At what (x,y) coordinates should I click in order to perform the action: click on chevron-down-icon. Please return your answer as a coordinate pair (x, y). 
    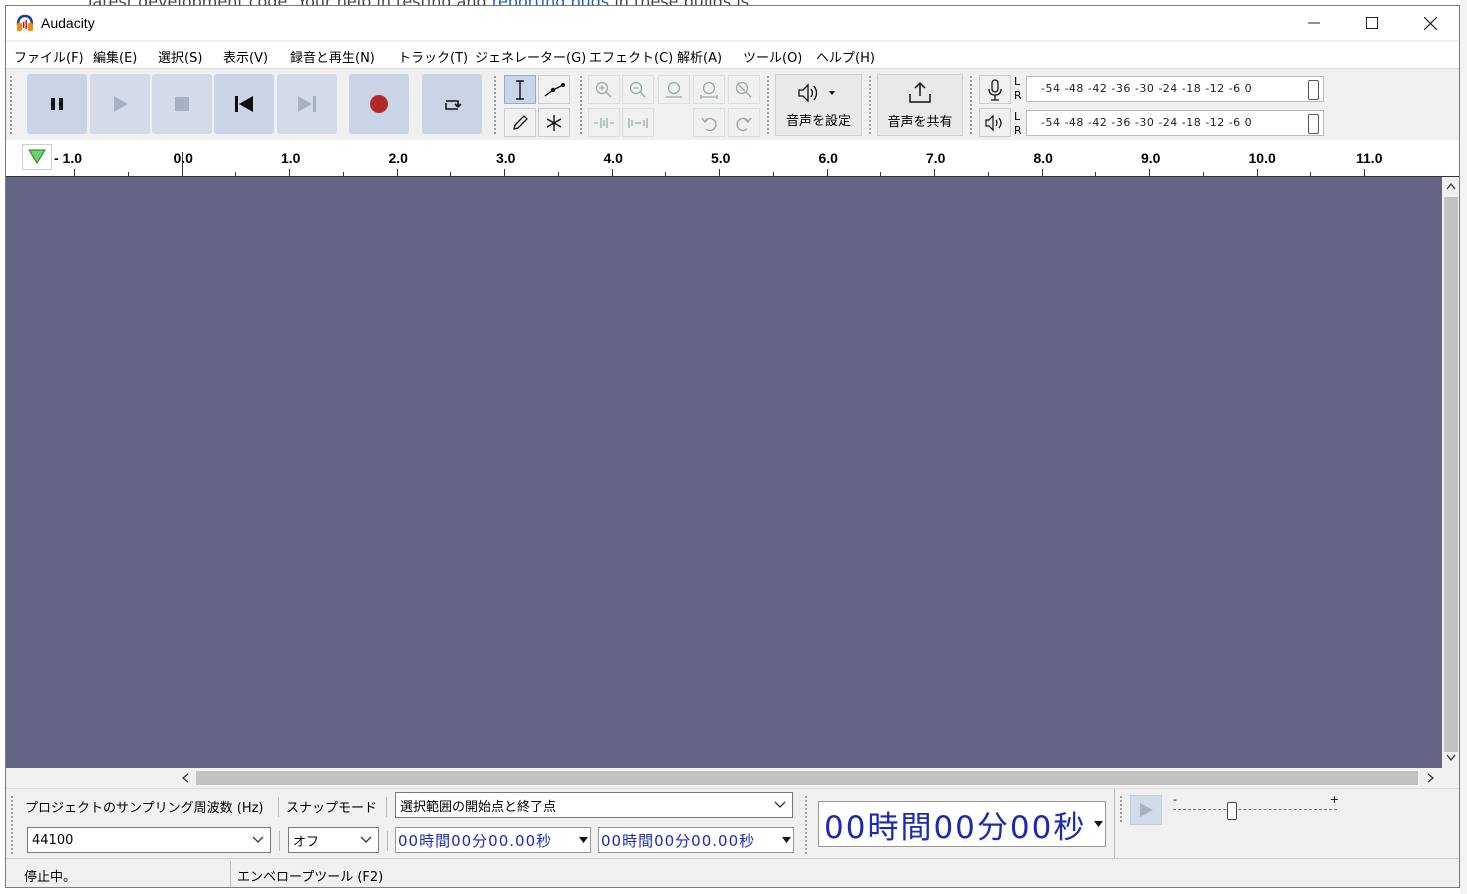
    Looking at the image, I should click on (258, 839).